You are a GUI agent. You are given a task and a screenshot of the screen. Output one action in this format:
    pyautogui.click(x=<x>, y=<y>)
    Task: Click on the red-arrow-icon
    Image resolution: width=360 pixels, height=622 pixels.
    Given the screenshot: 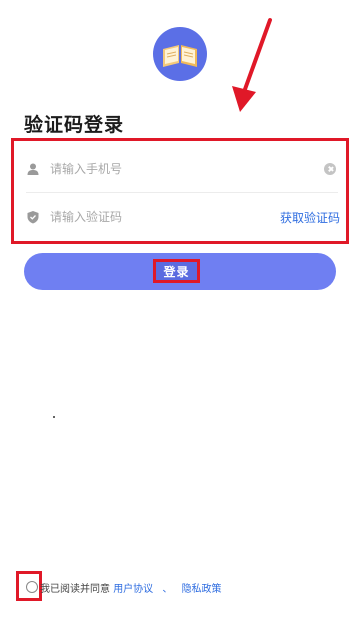 What is the action you would take?
    pyautogui.click(x=252, y=65)
    